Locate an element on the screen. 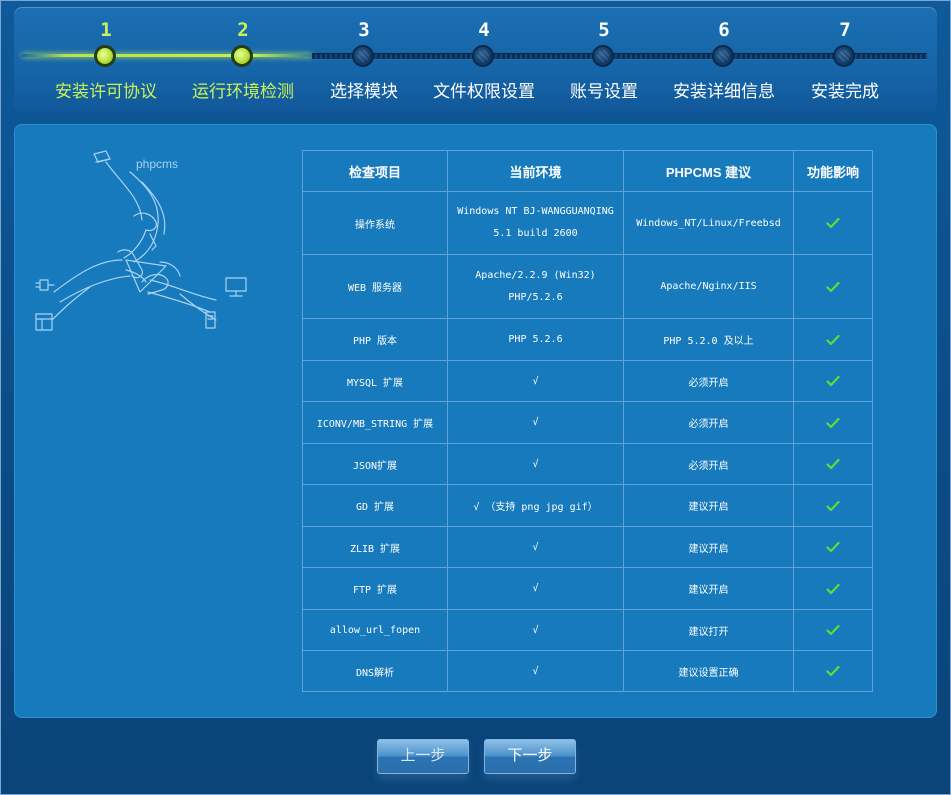 Image resolution: width=951 pixels, height=795 pixels. step-label: 安装详细信息 is located at coordinates (724, 91).